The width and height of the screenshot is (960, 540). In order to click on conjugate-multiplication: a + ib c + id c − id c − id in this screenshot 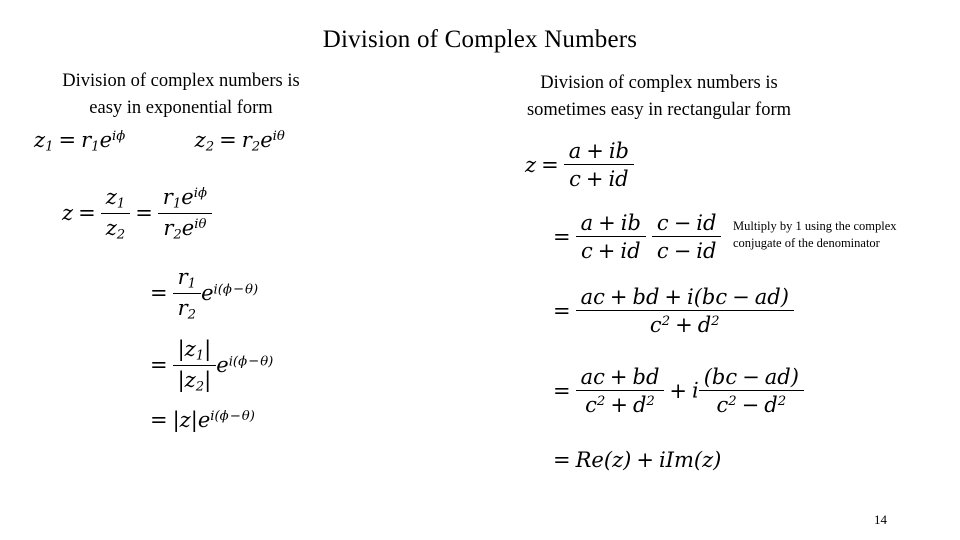, I will do `click(648, 237)`.